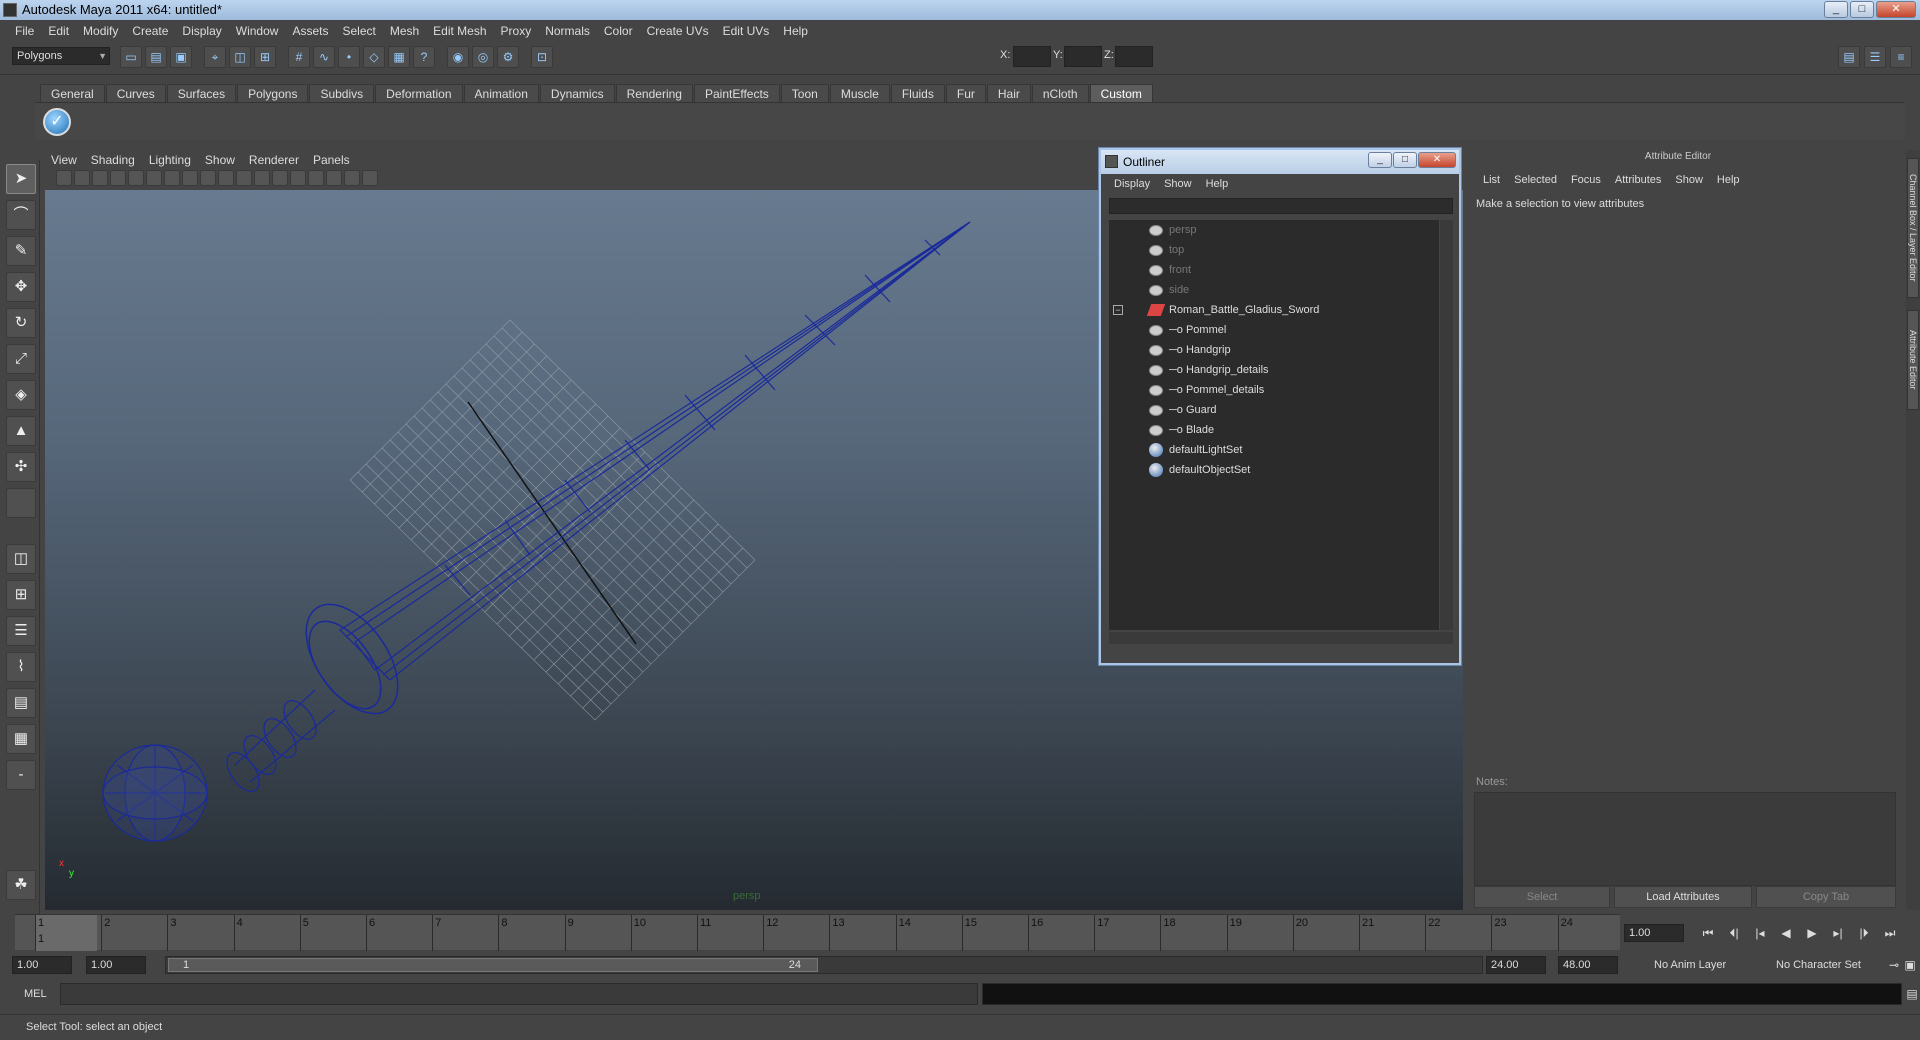  Describe the element at coordinates (1173, 230) in the screenshot. I see `list-item: persp` at that location.